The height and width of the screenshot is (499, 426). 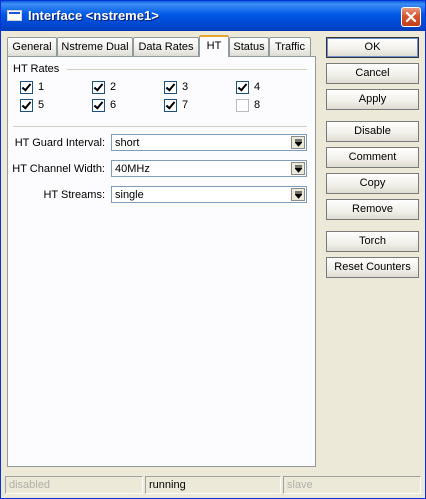 I want to click on ht-rate-5-label: 5, so click(x=41, y=105).